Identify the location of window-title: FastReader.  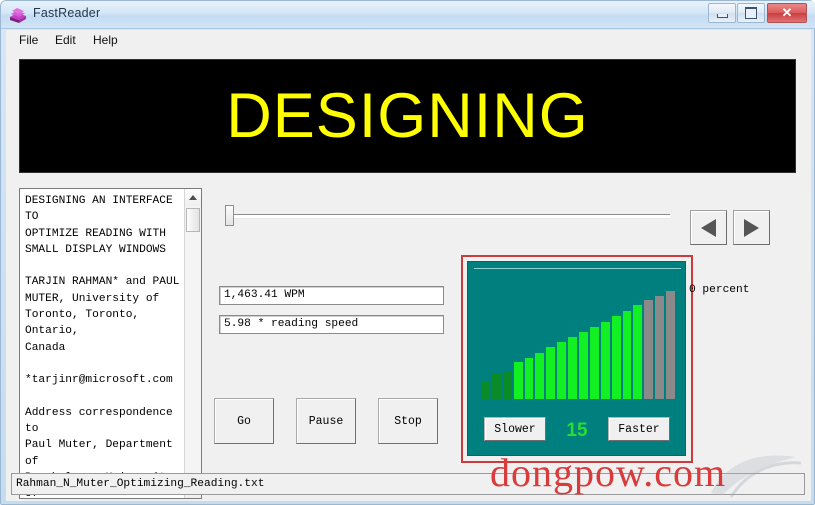
(67, 13).